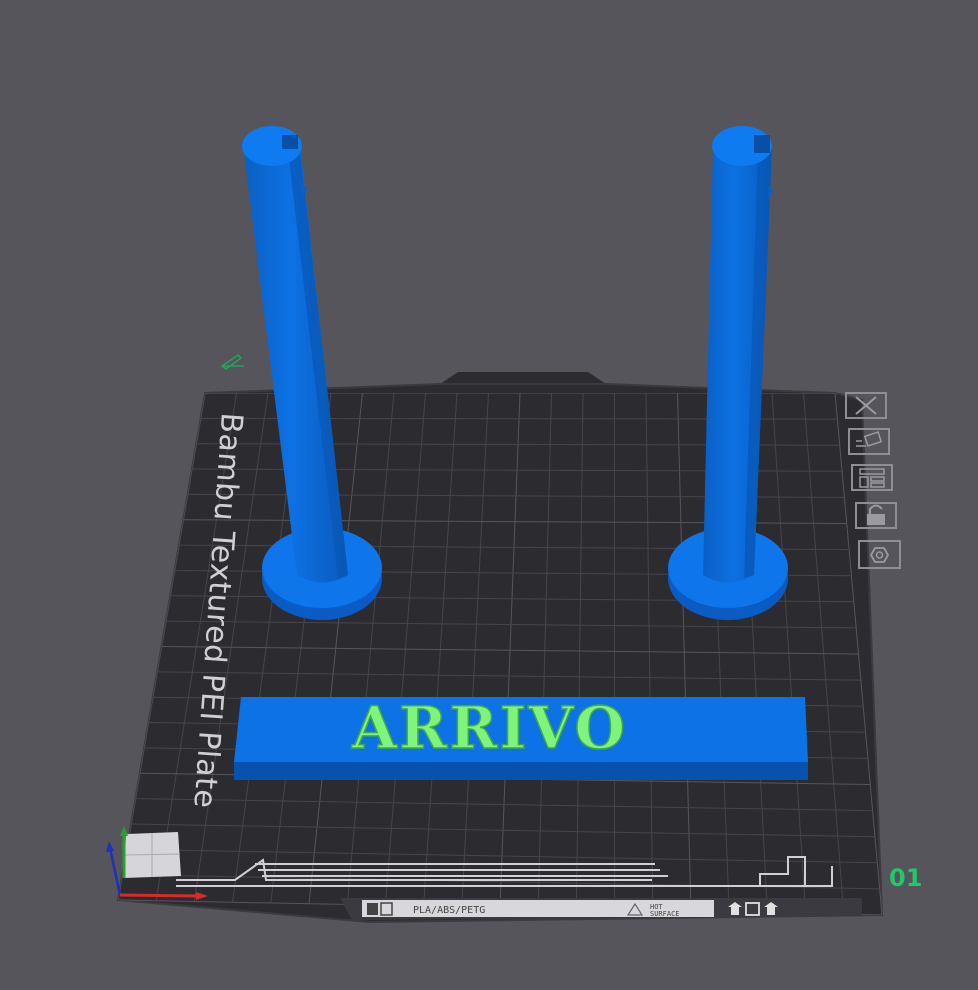  What do you see at coordinates (372, 909) in the screenshot?
I see `filament-type-icon` at bounding box center [372, 909].